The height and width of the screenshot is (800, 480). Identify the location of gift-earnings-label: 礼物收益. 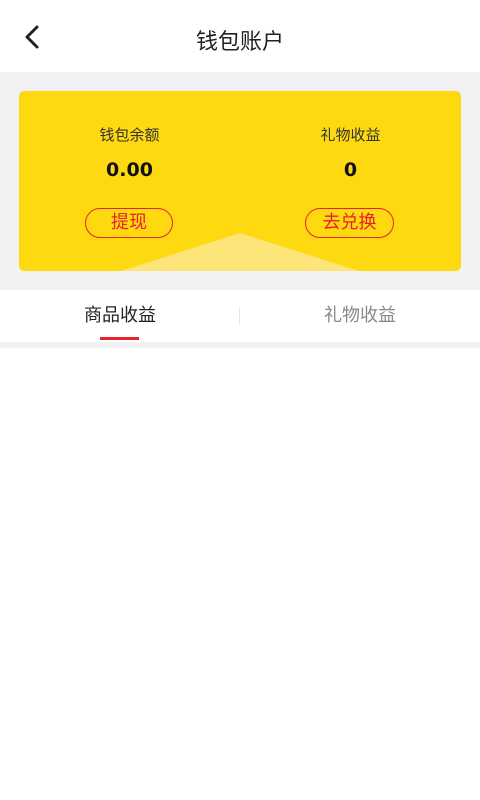
(350, 135).